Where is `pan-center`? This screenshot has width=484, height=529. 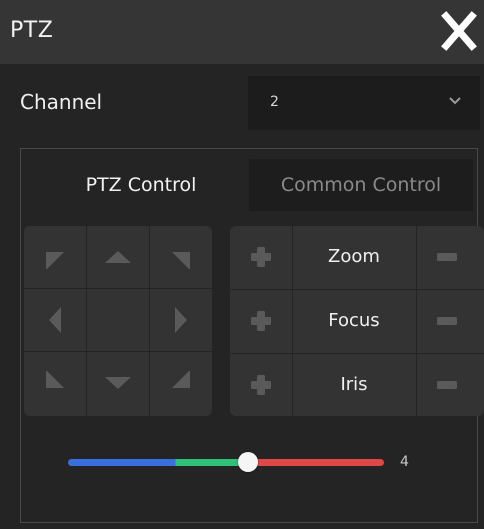 pan-center is located at coordinates (118, 320).